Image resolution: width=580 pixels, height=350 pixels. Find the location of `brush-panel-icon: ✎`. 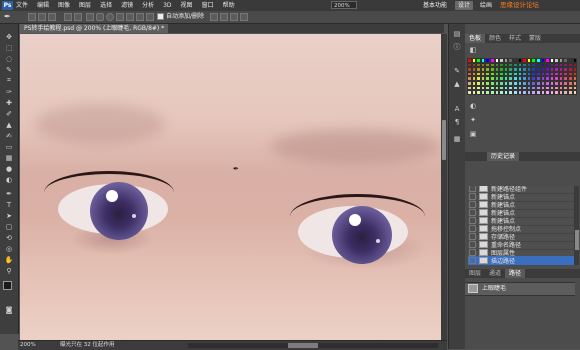

brush-panel-icon: ✎ is located at coordinates (457, 71).